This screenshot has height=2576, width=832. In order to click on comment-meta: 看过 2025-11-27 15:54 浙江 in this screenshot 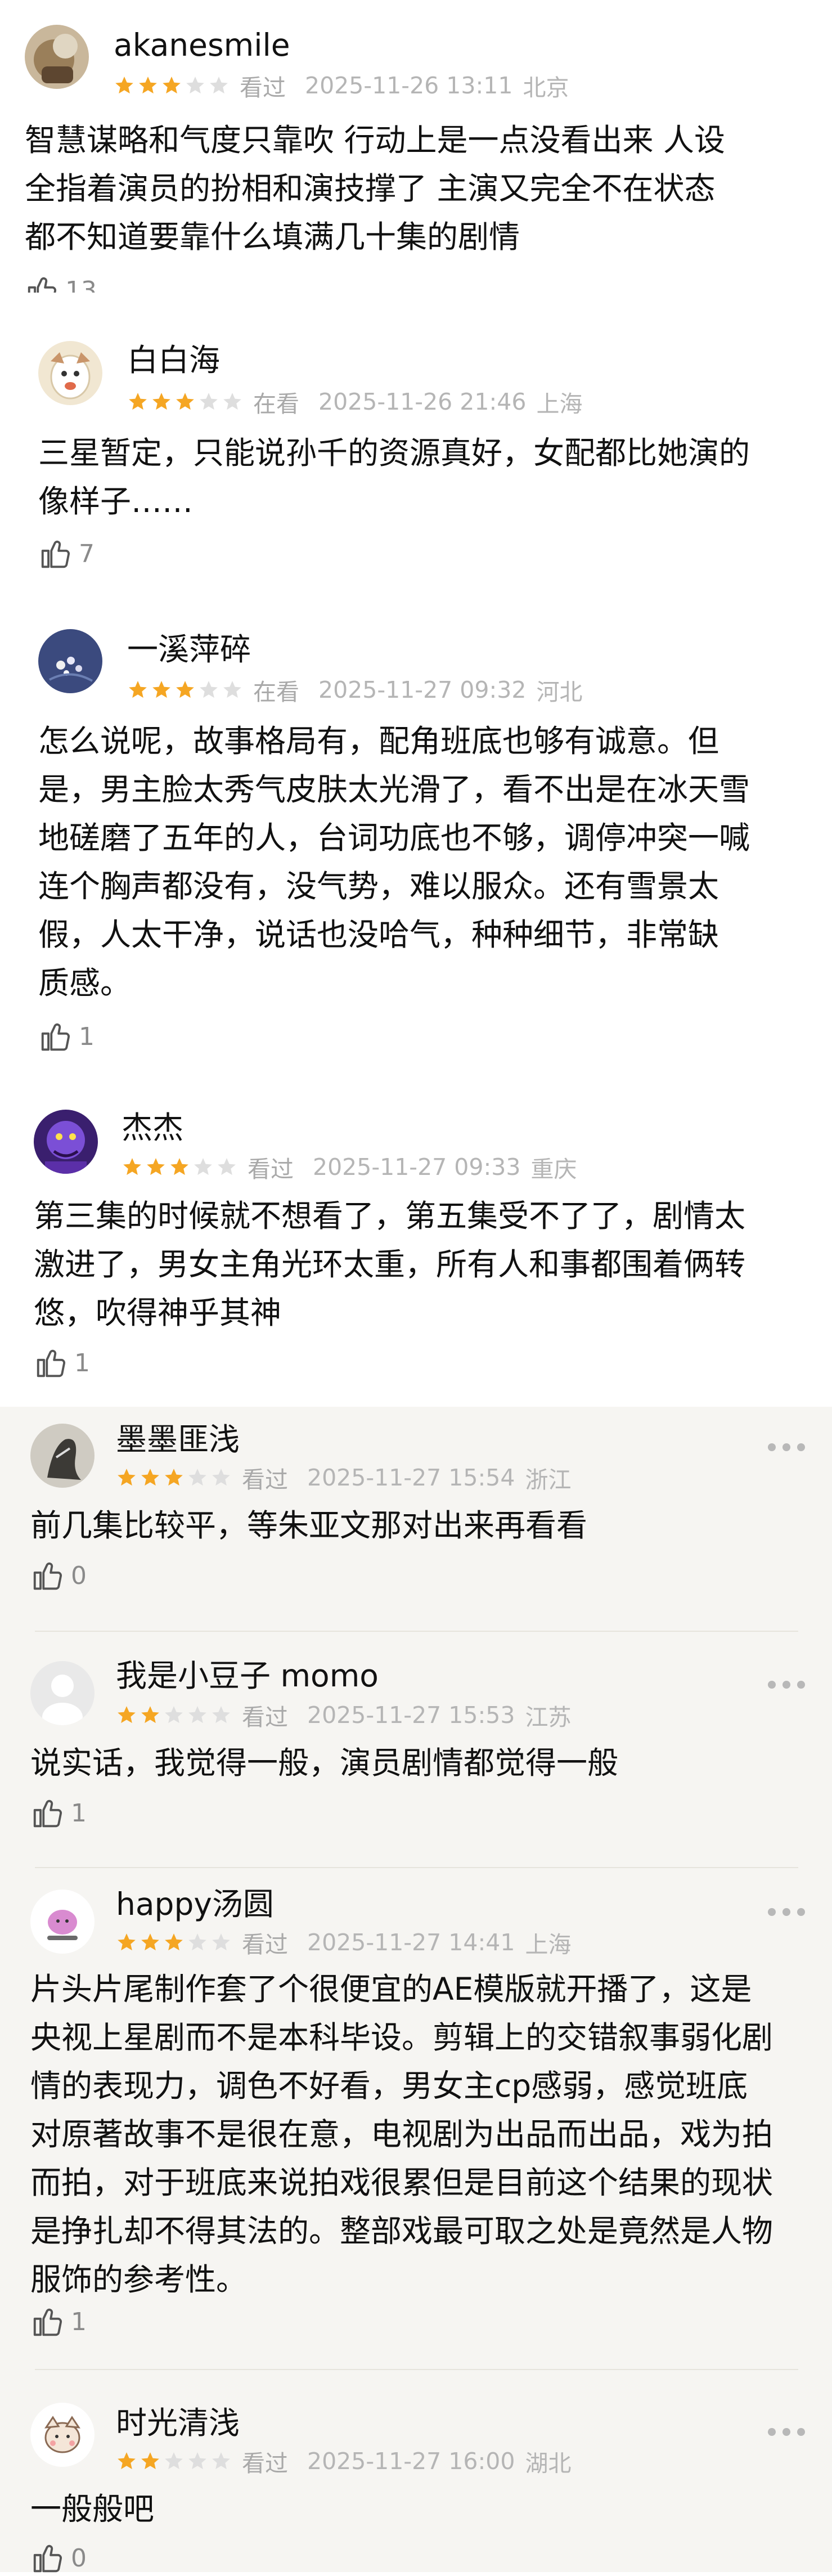, I will do `click(344, 1478)`.